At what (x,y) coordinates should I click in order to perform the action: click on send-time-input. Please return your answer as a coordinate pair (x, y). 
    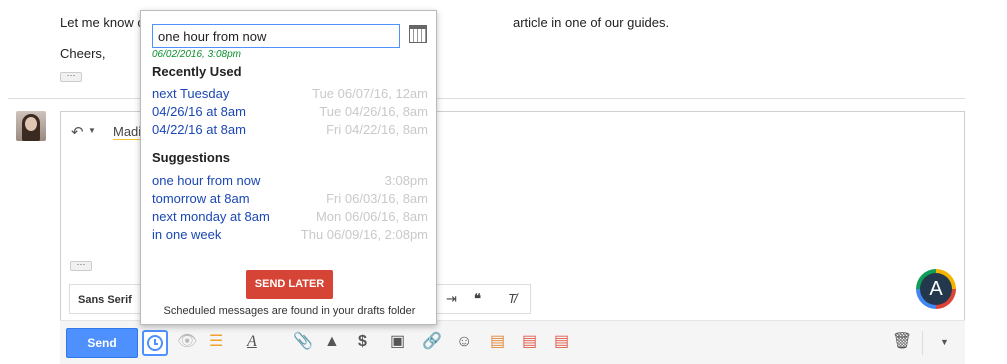
    Looking at the image, I should click on (276, 36).